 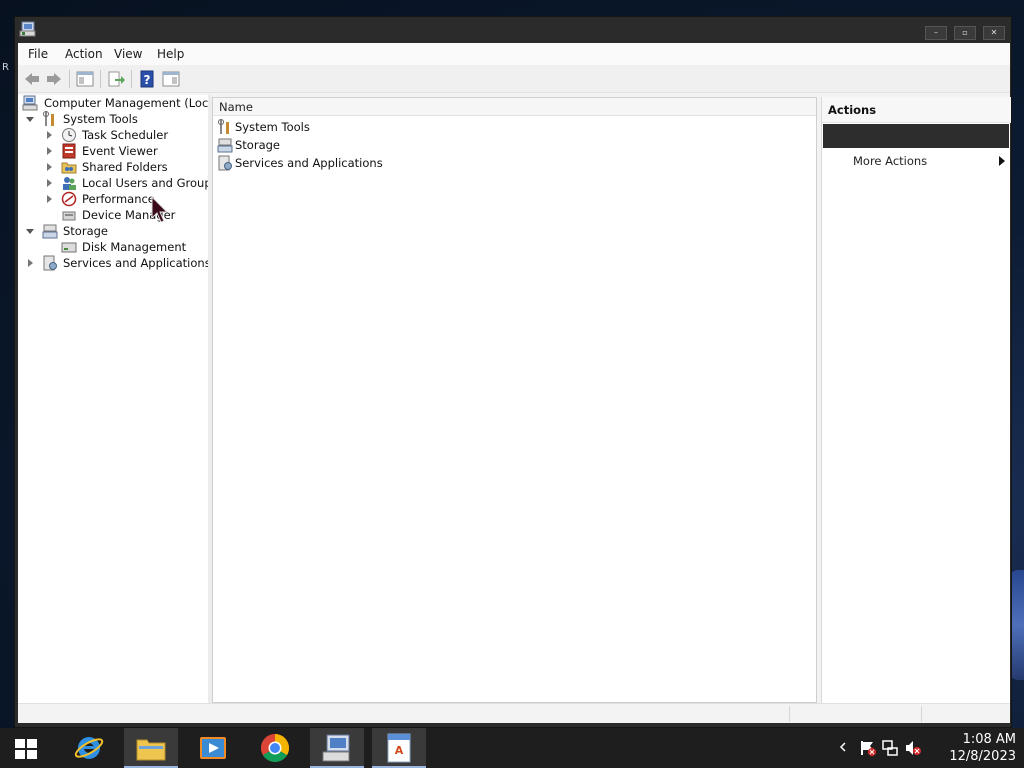 I want to click on internet-explorer-icon, so click(x=89, y=748).